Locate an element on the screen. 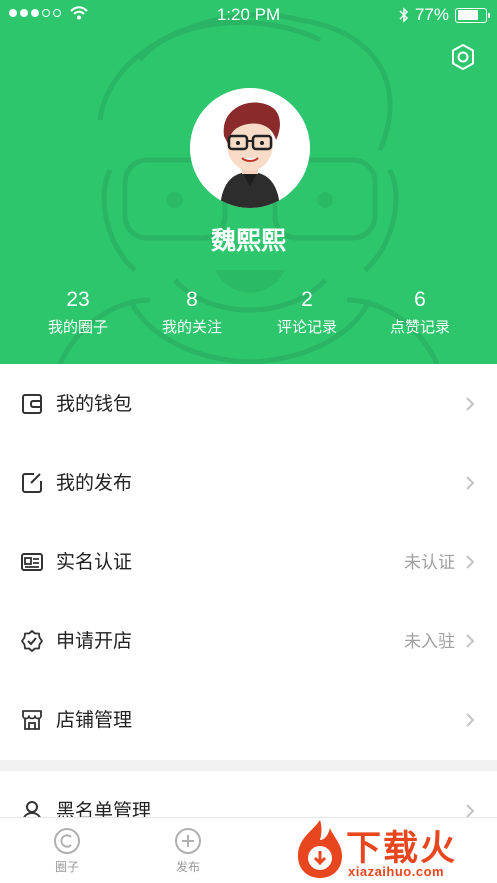 The width and height of the screenshot is (497, 883). menu-label: 我的发布 is located at coordinates (94, 483).